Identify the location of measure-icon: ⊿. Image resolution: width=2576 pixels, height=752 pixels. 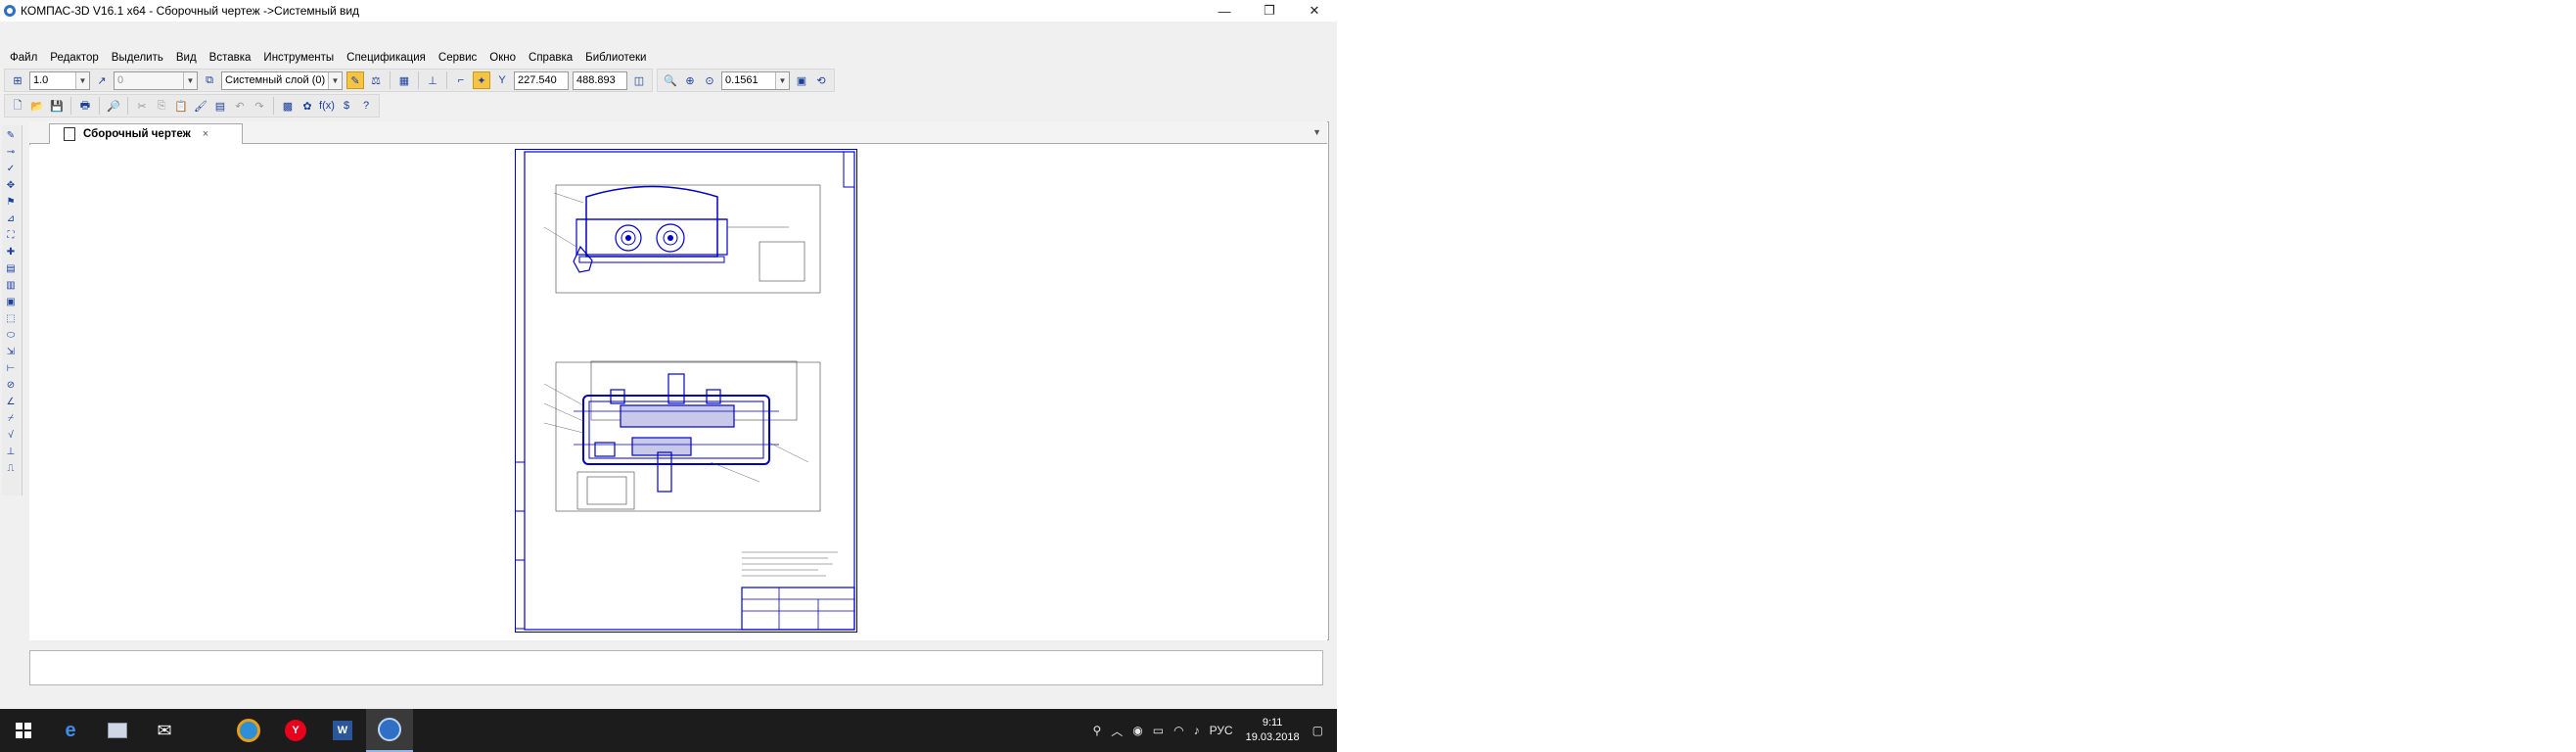
(11, 218).